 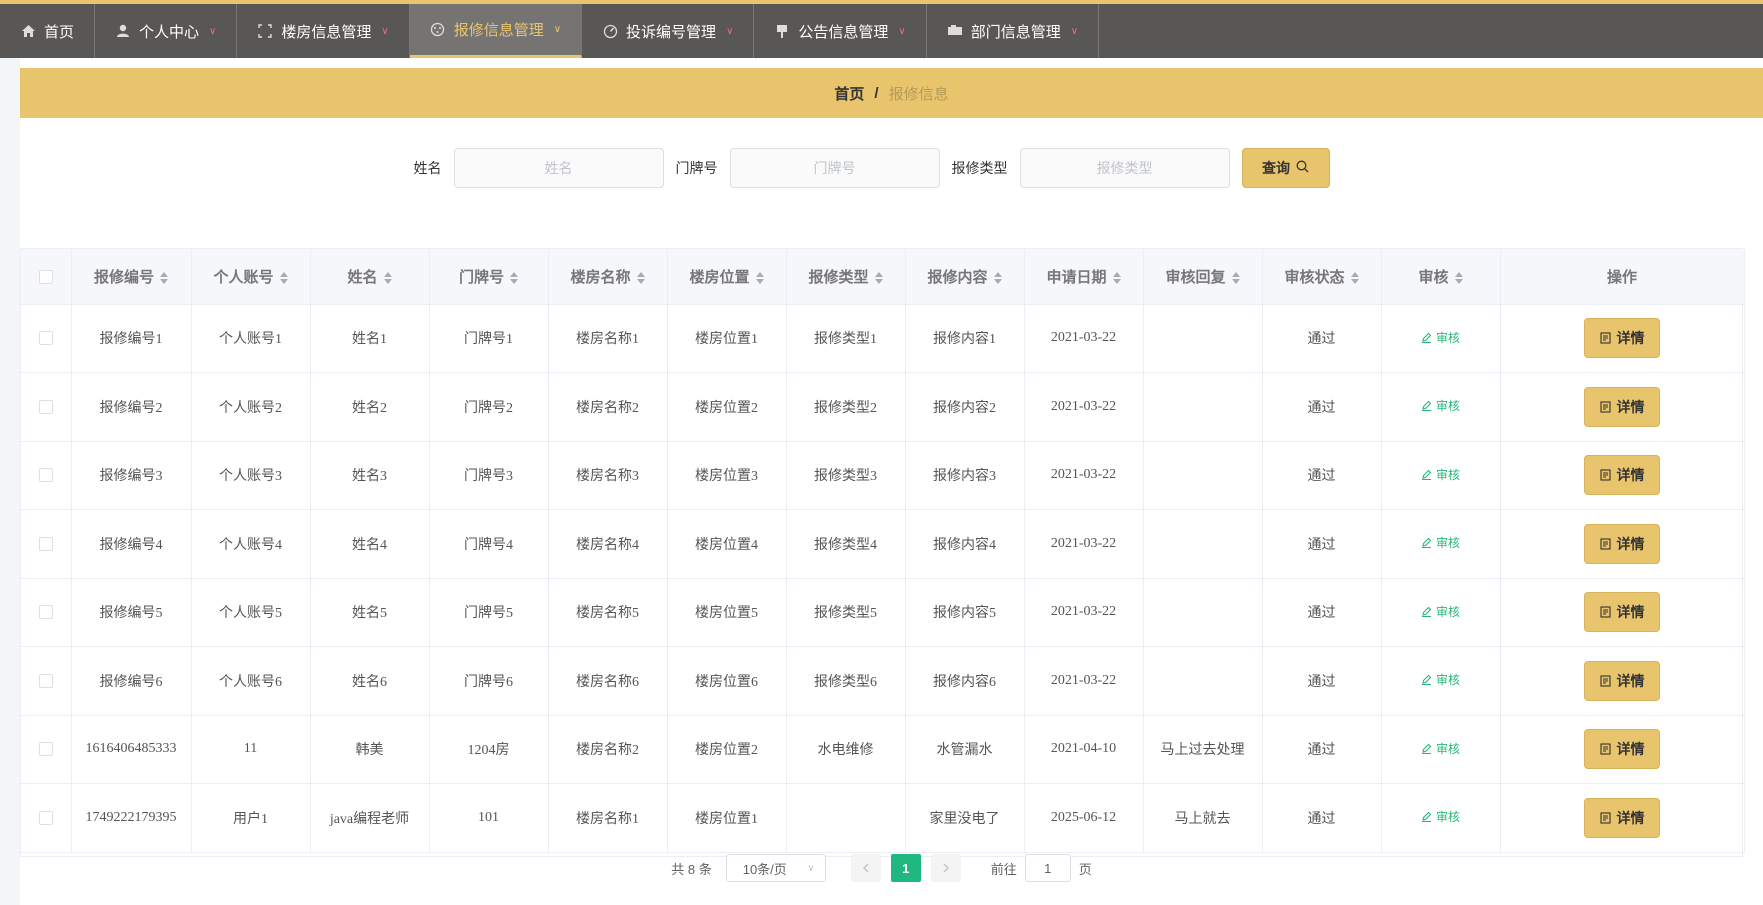 I want to click on goto-label: 前往, so click(x=1003, y=869).